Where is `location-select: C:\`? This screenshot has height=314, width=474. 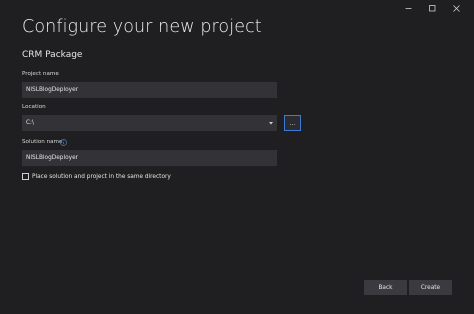 location-select: C:\ is located at coordinates (149, 123).